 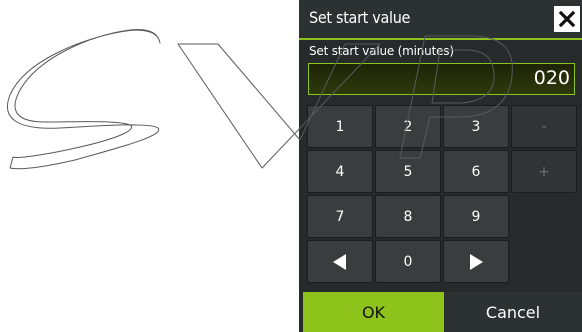 What do you see at coordinates (373, 312) in the screenshot?
I see `ok-button: OK` at bounding box center [373, 312].